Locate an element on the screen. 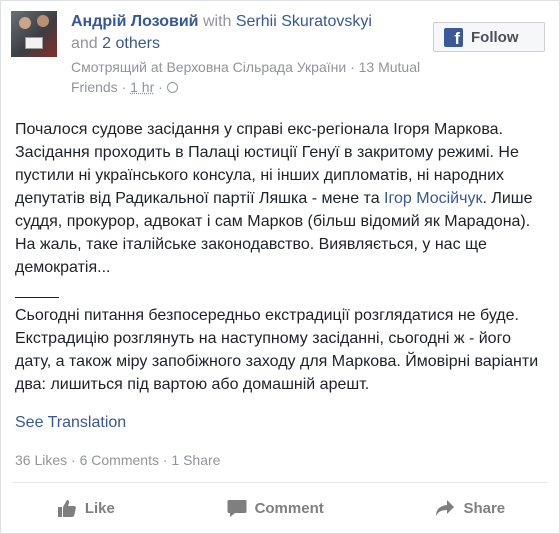  see-translation-link: See Translation is located at coordinates (70, 423).